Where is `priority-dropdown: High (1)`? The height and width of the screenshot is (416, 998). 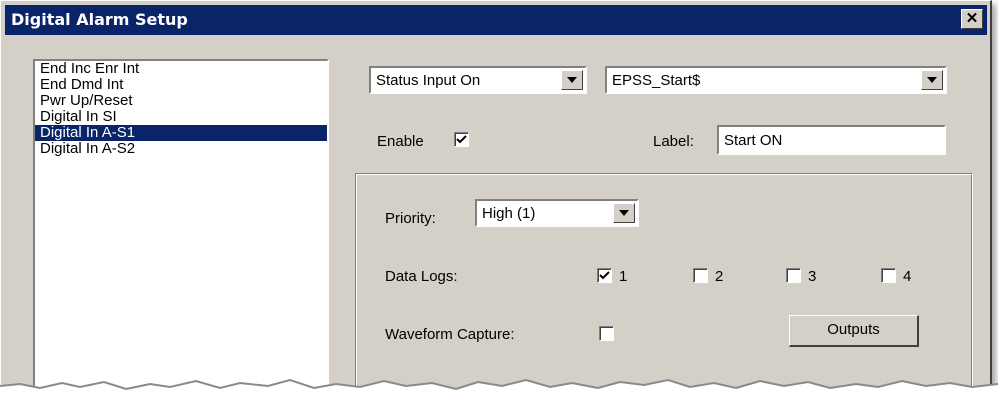
priority-dropdown: High (1) is located at coordinates (557, 213).